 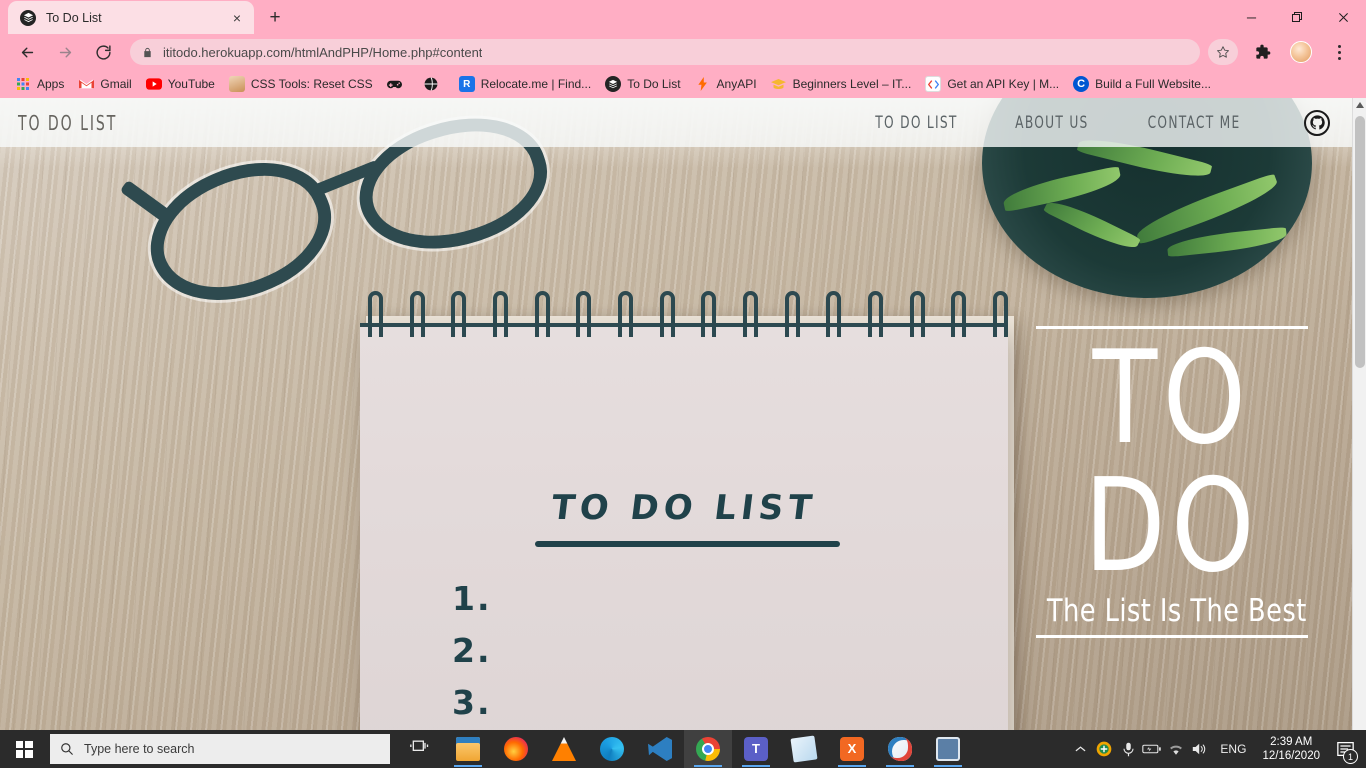 I want to click on taskbar-app-calculator, so click(x=948, y=749).